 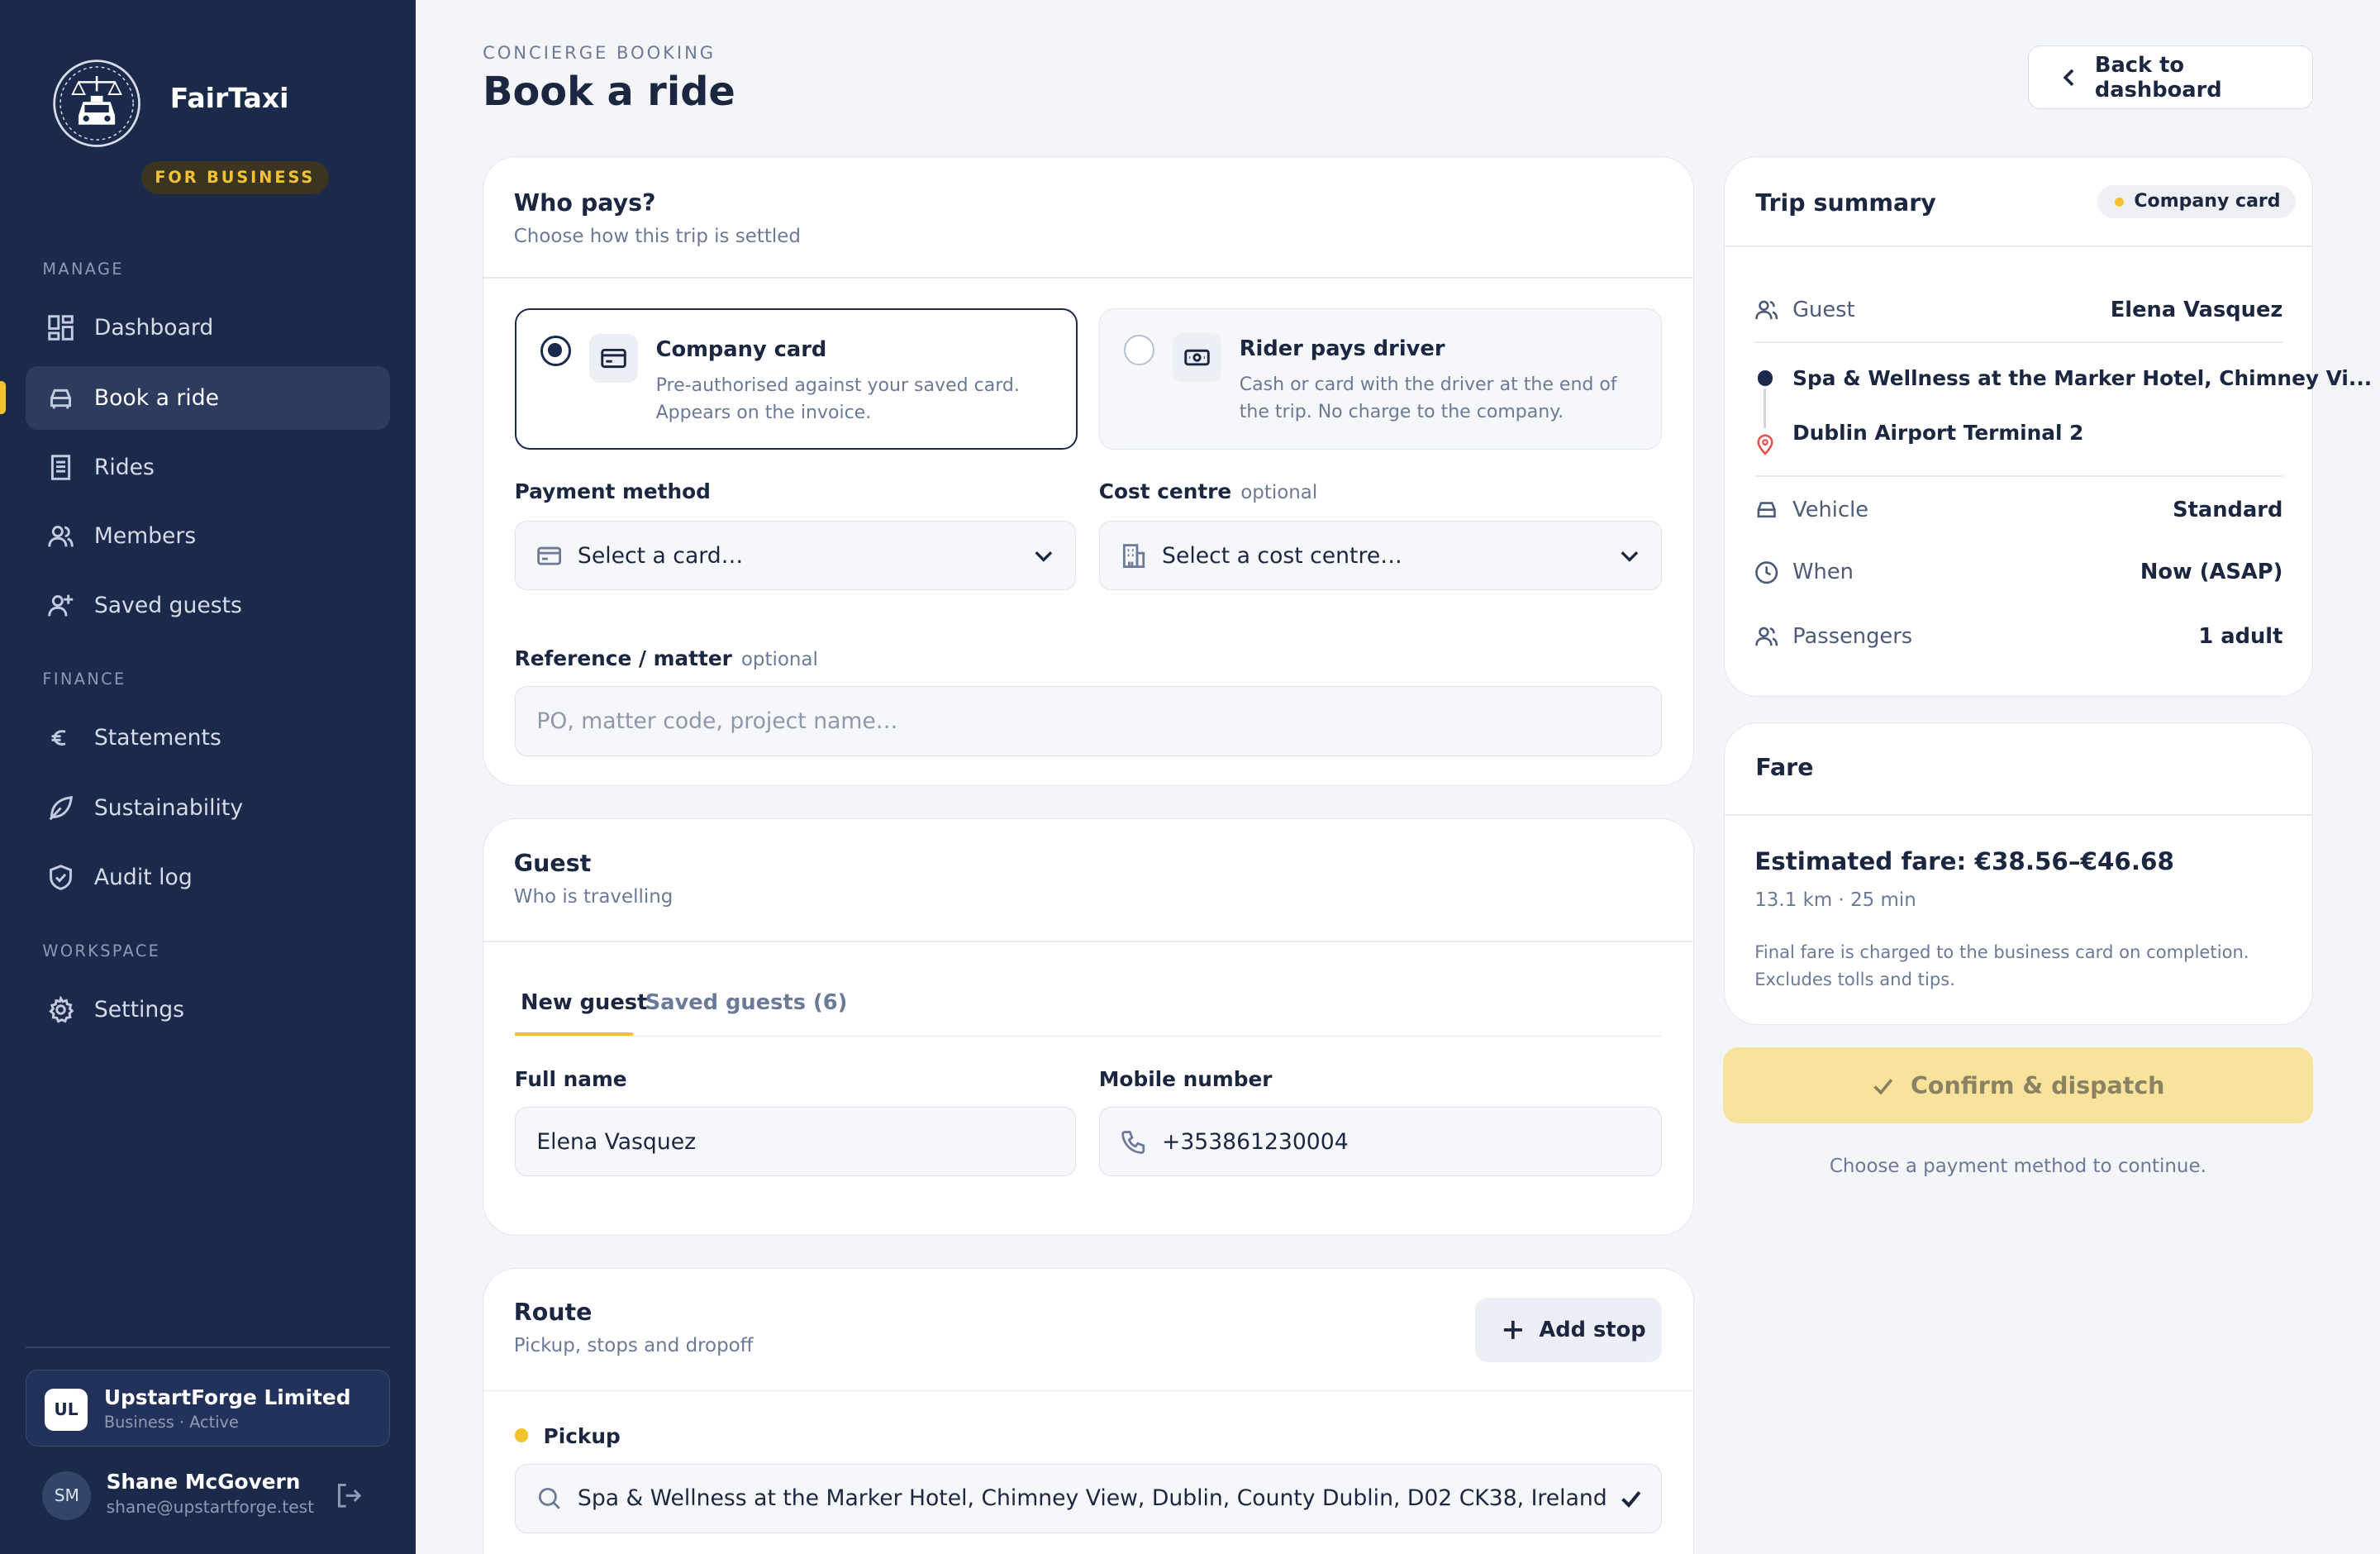 What do you see at coordinates (1088, 1036) in the screenshot?
I see `tab-divider` at bounding box center [1088, 1036].